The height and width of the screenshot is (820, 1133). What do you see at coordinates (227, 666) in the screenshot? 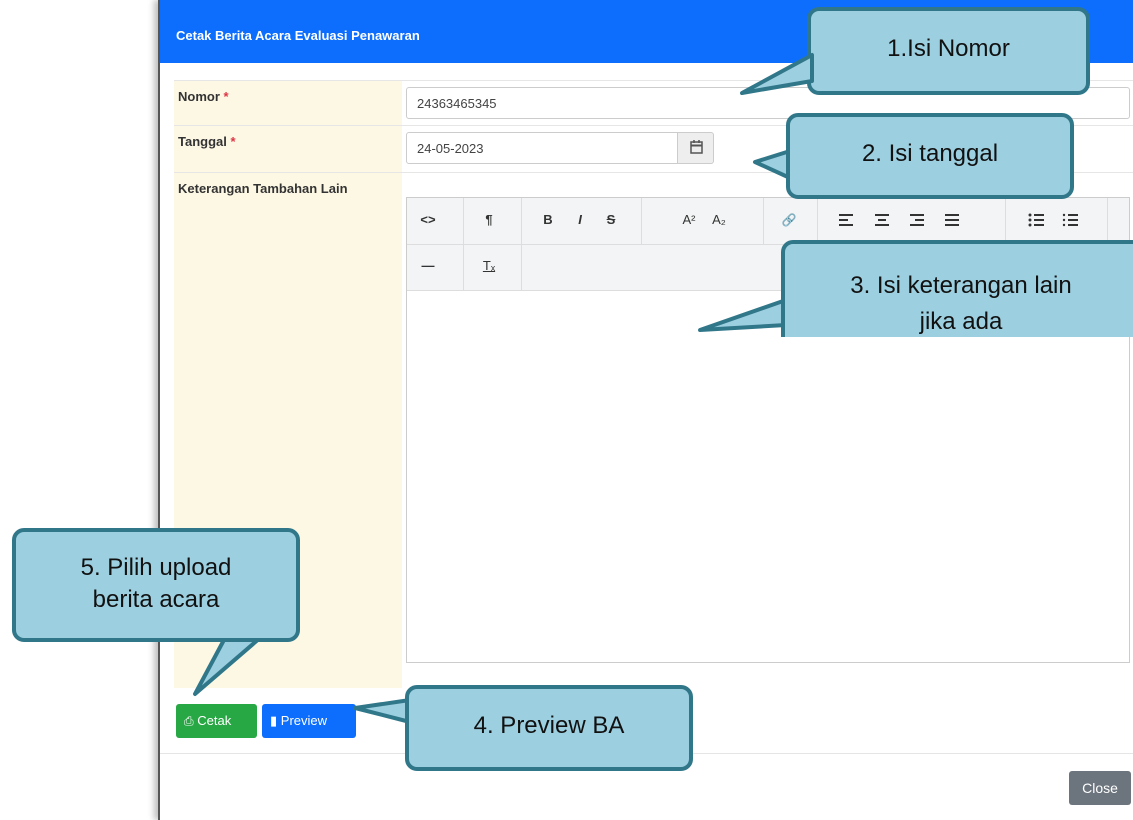
I see `callout-5-pointer` at bounding box center [227, 666].